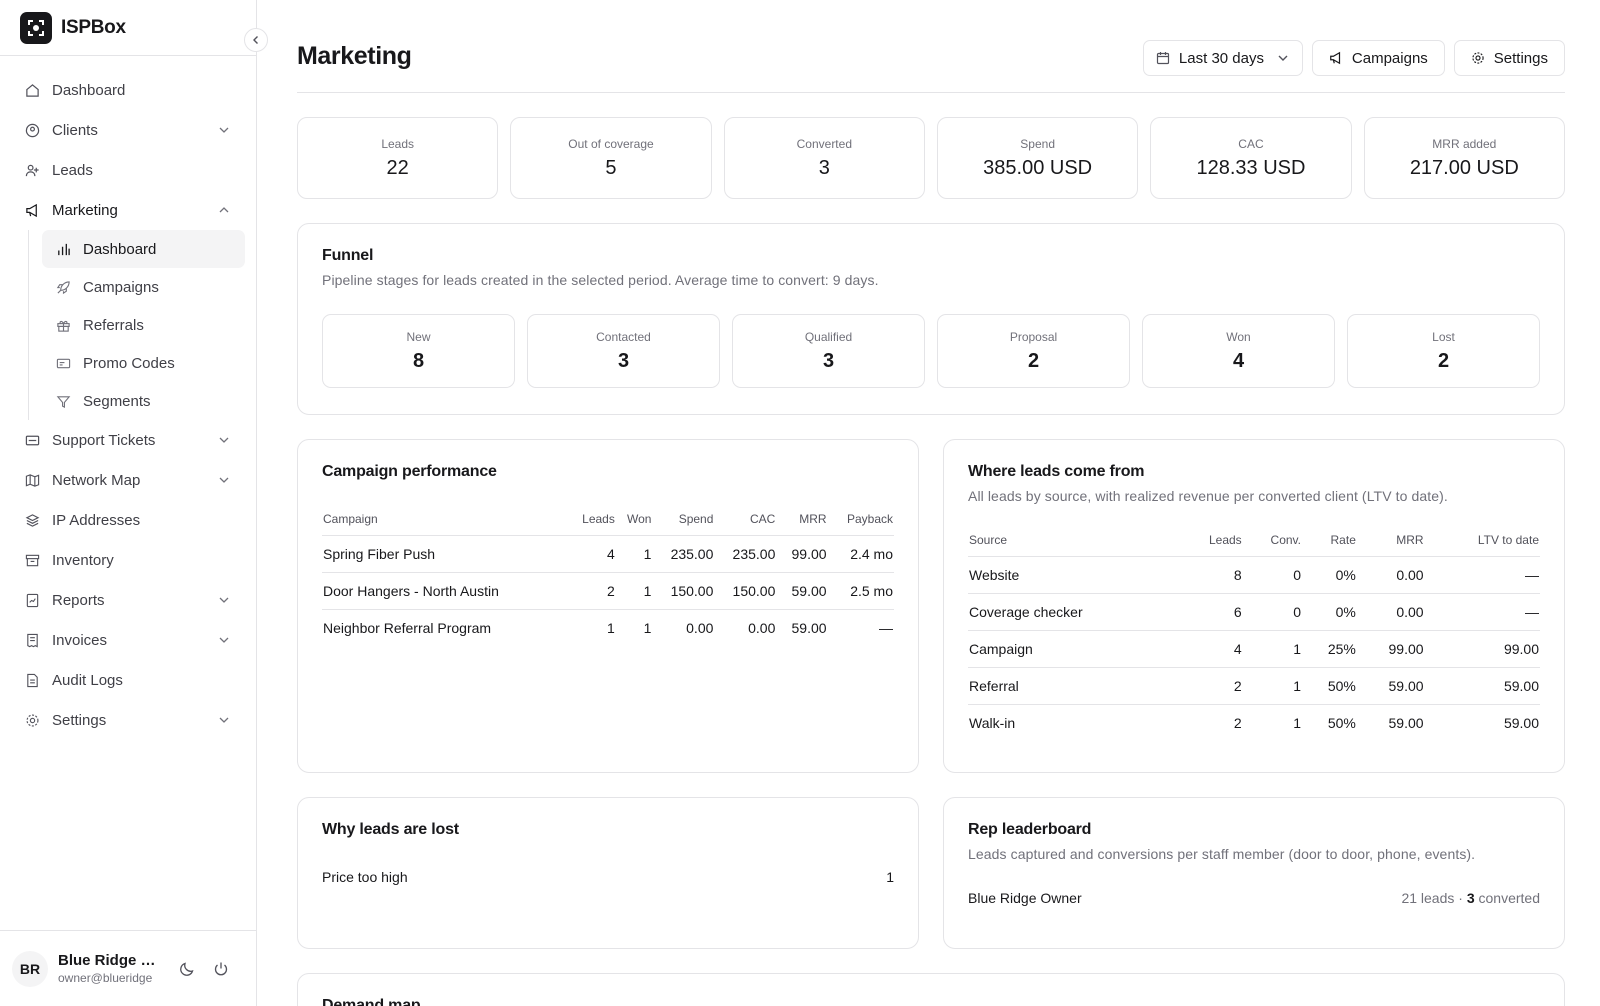 This screenshot has height=1006, width=1600. Describe the element at coordinates (418, 336) in the screenshot. I see `stage-label: New` at that location.